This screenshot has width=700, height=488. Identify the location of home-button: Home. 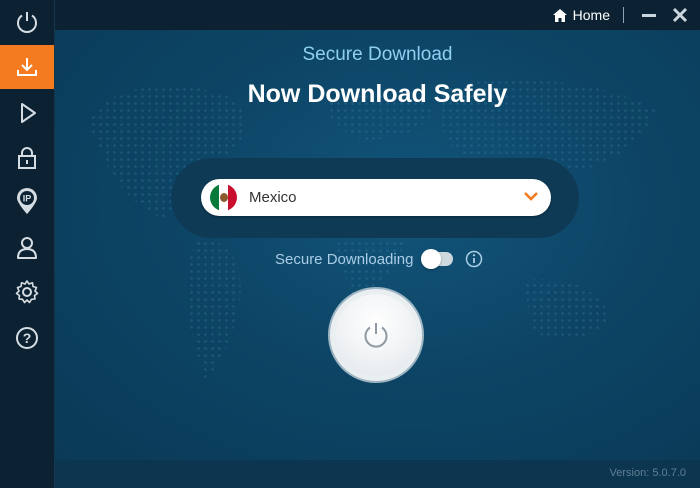
(581, 15).